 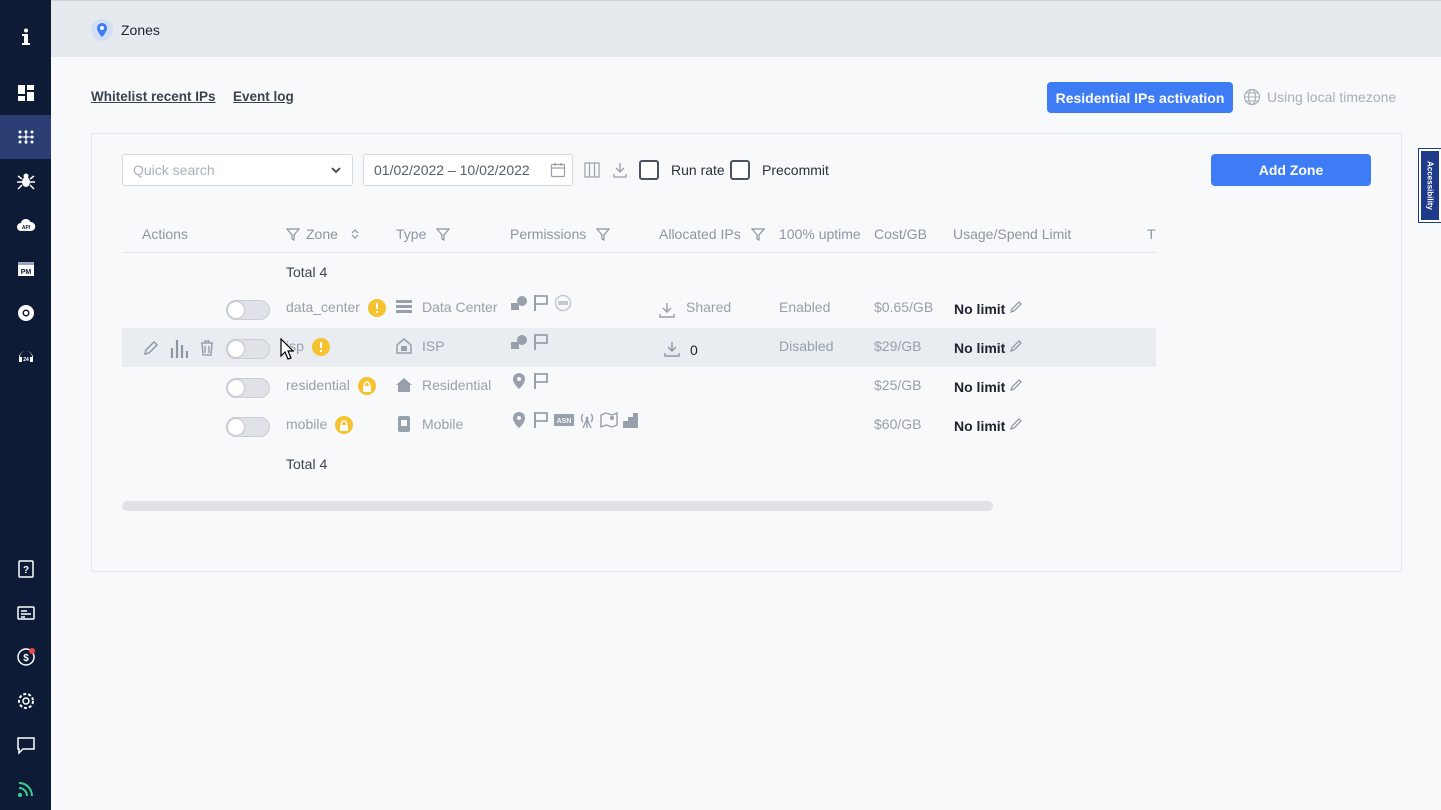 I want to click on dashboard-icon, so click(x=25, y=93).